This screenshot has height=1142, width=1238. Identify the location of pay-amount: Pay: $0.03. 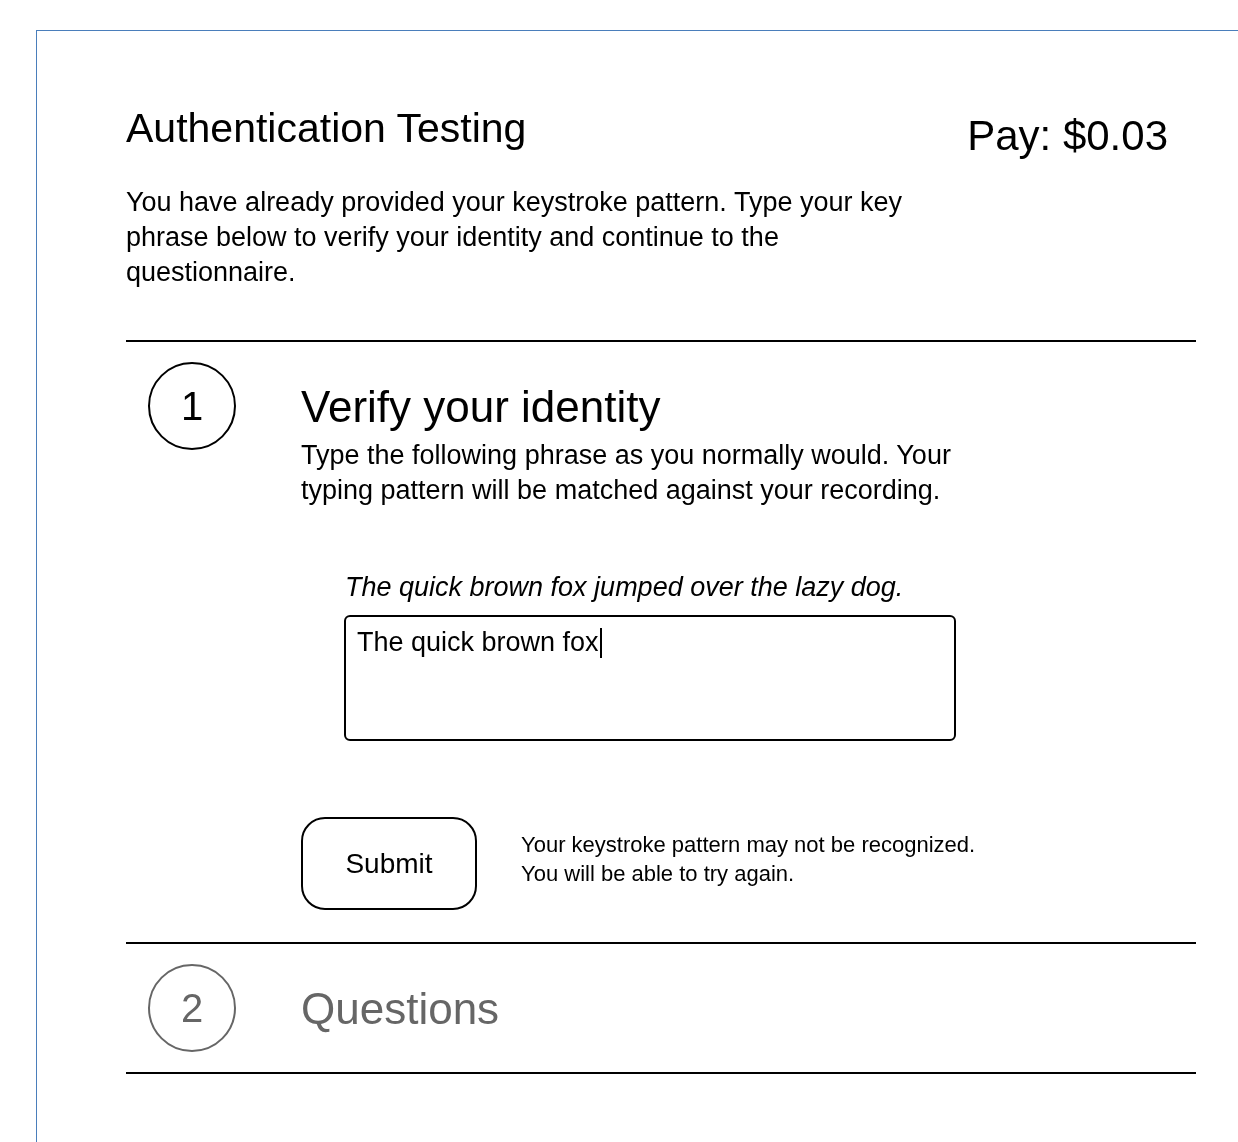
(1067, 136).